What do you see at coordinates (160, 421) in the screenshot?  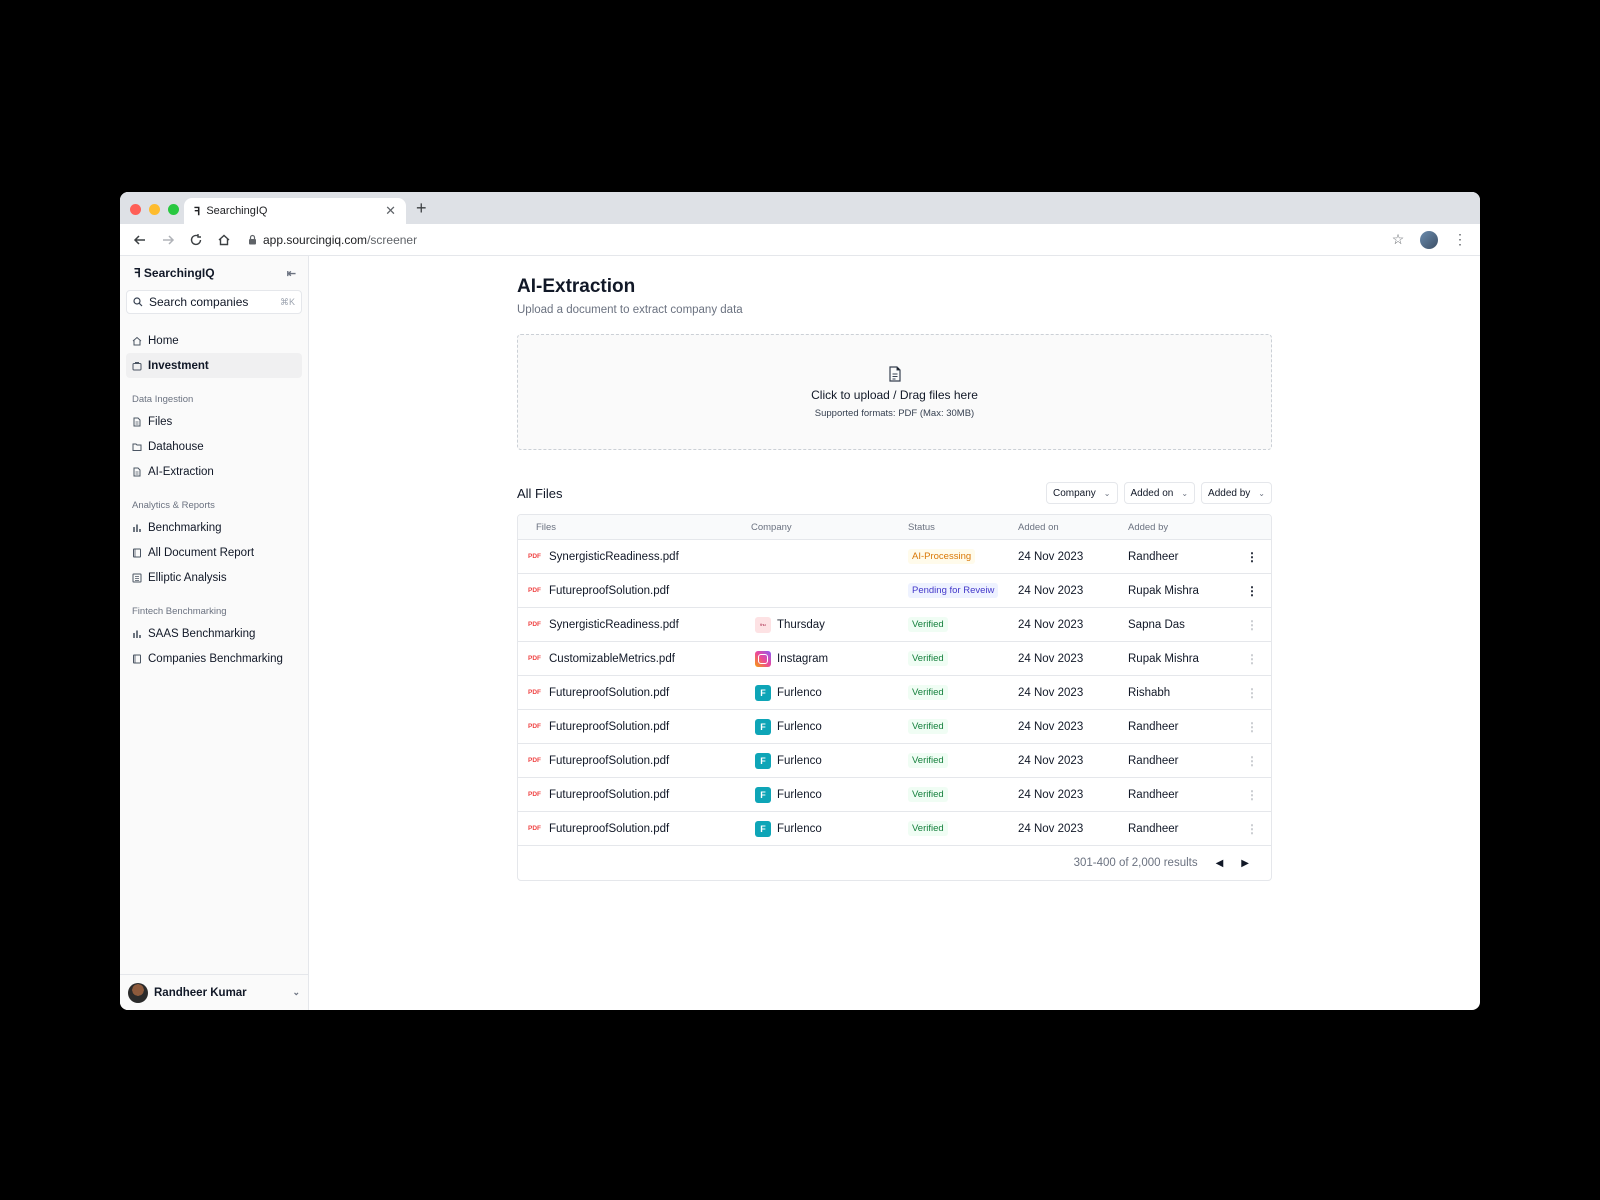 I see `sidebar-item-label: Files` at bounding box center [160, 421].